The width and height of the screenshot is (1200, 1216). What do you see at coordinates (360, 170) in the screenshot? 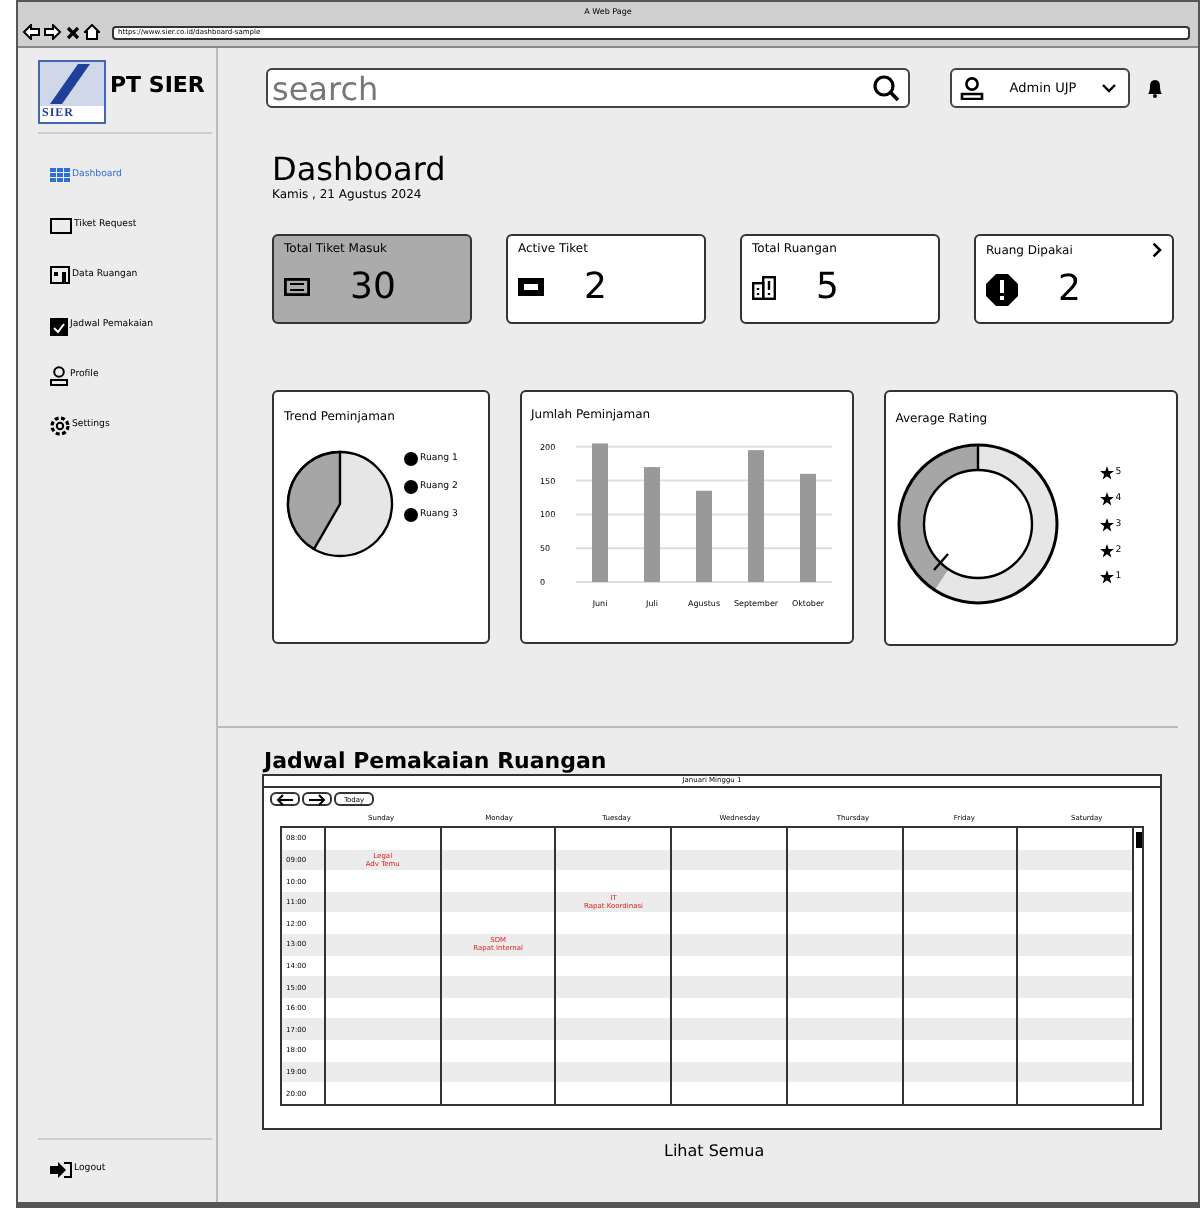
I see `page-title: Dashboard` at bounding box center [360, 170].